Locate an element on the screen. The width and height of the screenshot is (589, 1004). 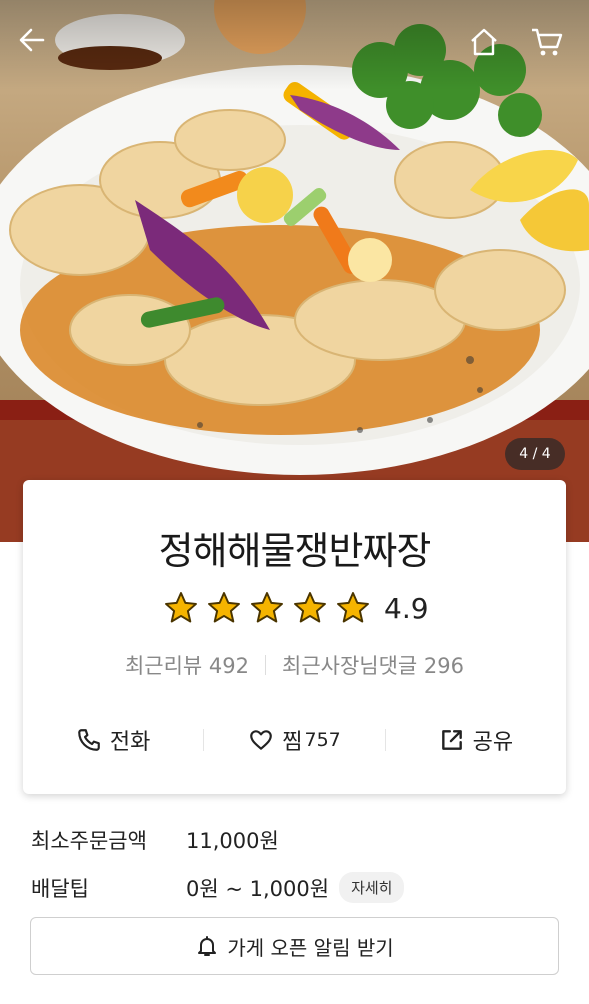
open-notification-label: 가게 오픈 알림 받기 is located at coordinates (310, 947).